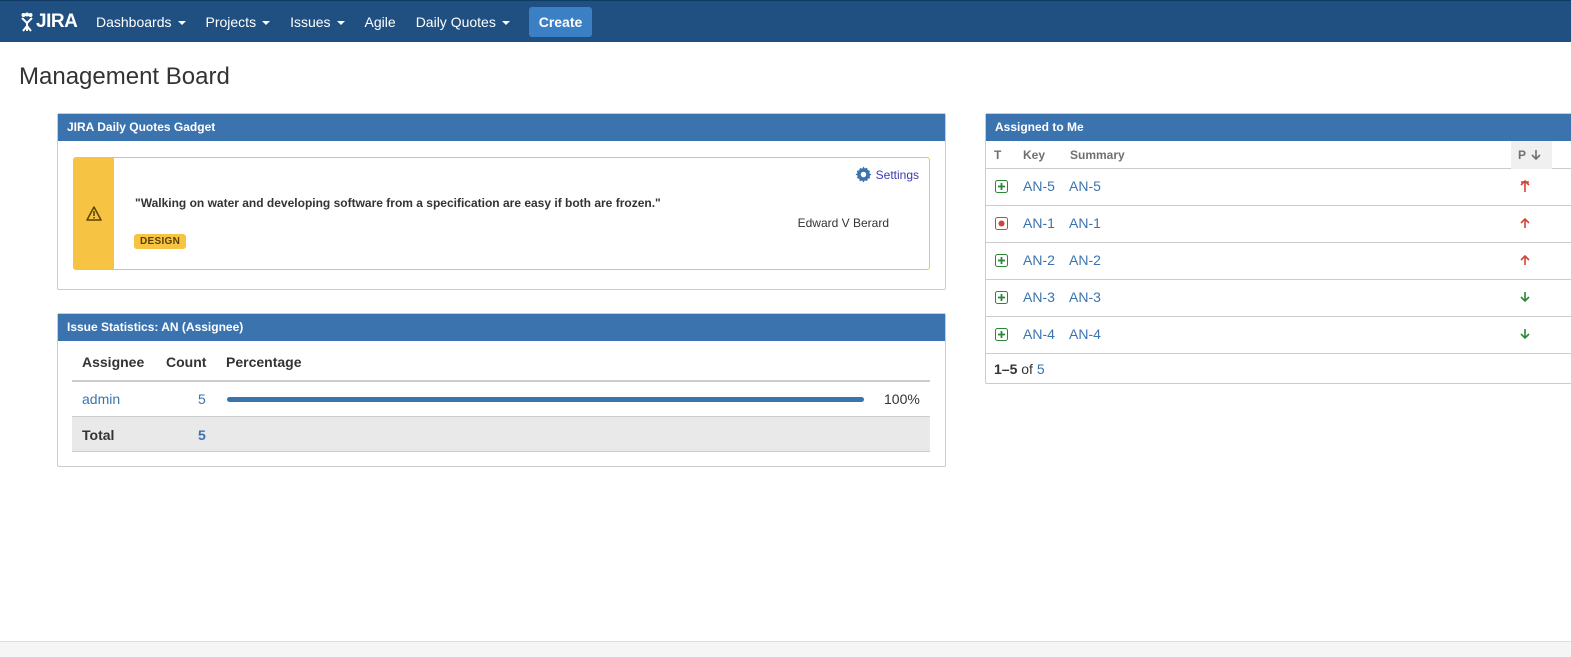 The image size is (1571, 657). I want to click on category-tag: DESIGN, so click(160, 241).